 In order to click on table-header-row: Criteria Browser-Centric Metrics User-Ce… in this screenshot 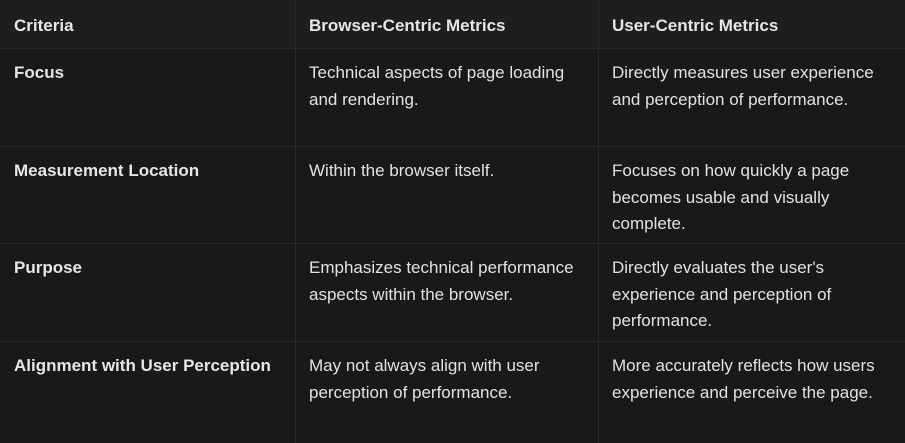, I will do `click(452, 24)`.